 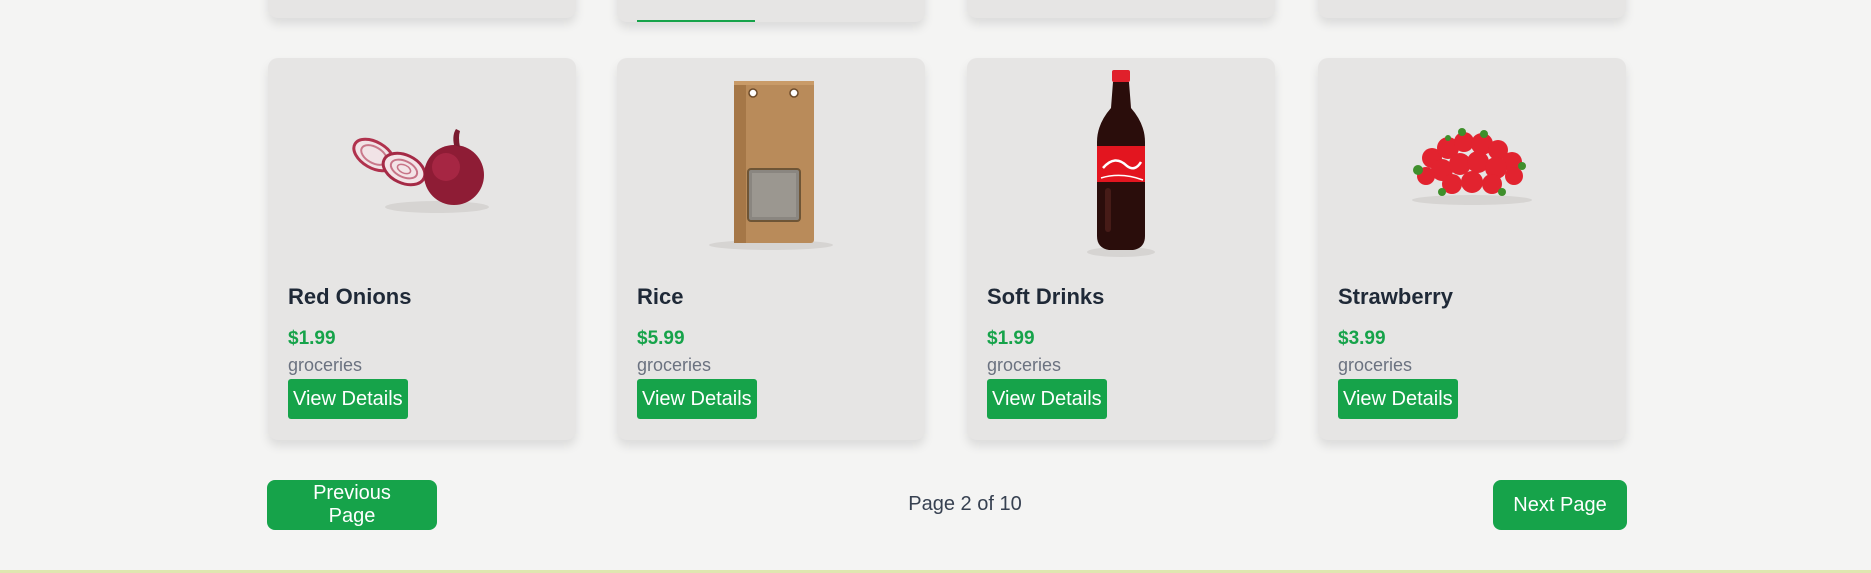 What do you see at coordinates (350, 296) in the screenshot?
I see `product-name: Red Onions` at bounding box center [350, 296].